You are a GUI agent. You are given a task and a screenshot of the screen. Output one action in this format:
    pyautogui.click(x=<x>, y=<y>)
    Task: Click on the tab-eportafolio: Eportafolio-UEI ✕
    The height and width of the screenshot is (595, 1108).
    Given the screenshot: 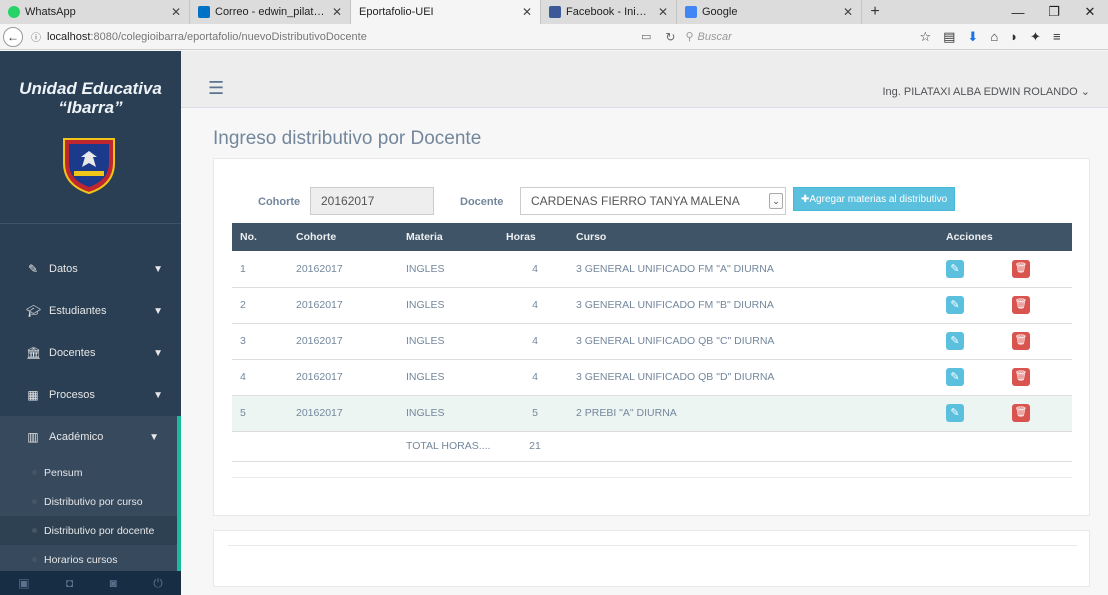 What is the action you would take?
    pyautogui.click(x=446, y=12)
    